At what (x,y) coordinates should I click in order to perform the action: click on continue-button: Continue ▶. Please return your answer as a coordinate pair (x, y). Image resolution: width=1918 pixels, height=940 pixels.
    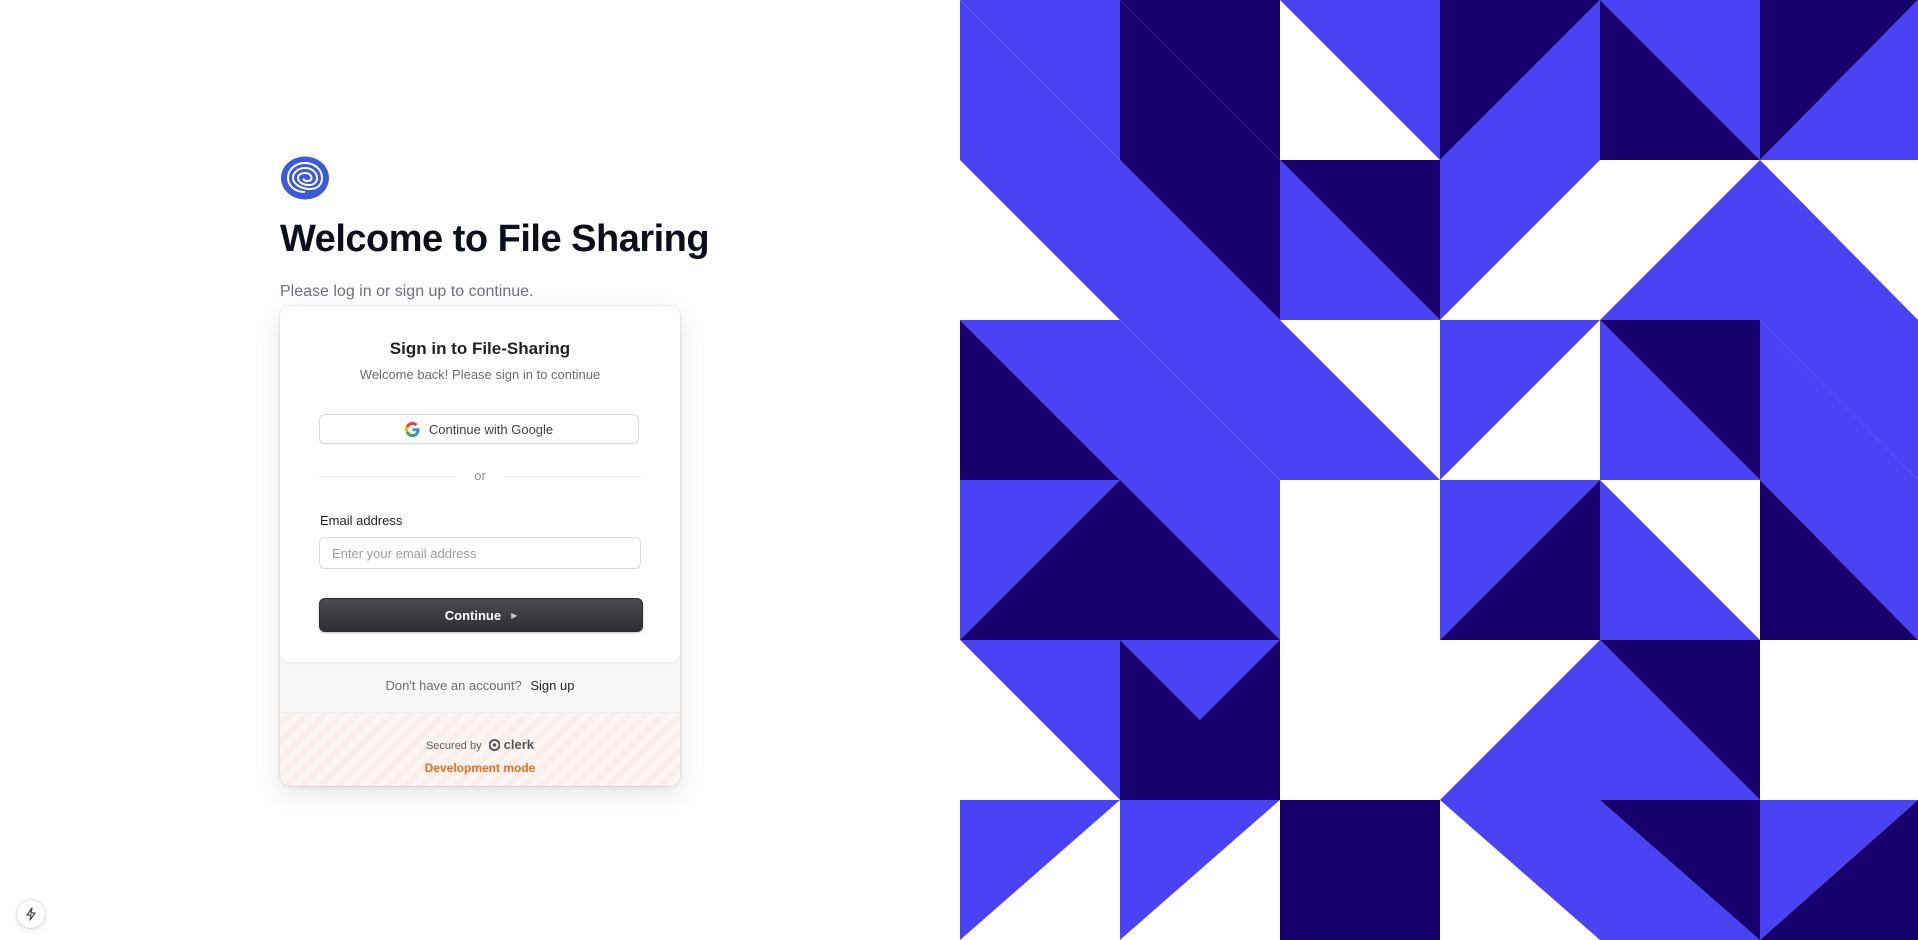
    Looking at the image, I should click on (481, 615).